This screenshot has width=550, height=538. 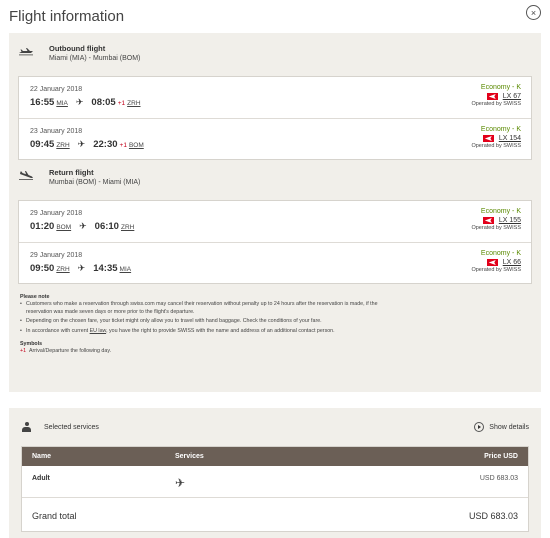 I want to click on show-details-button: Show details, so click(x=501, y=427).